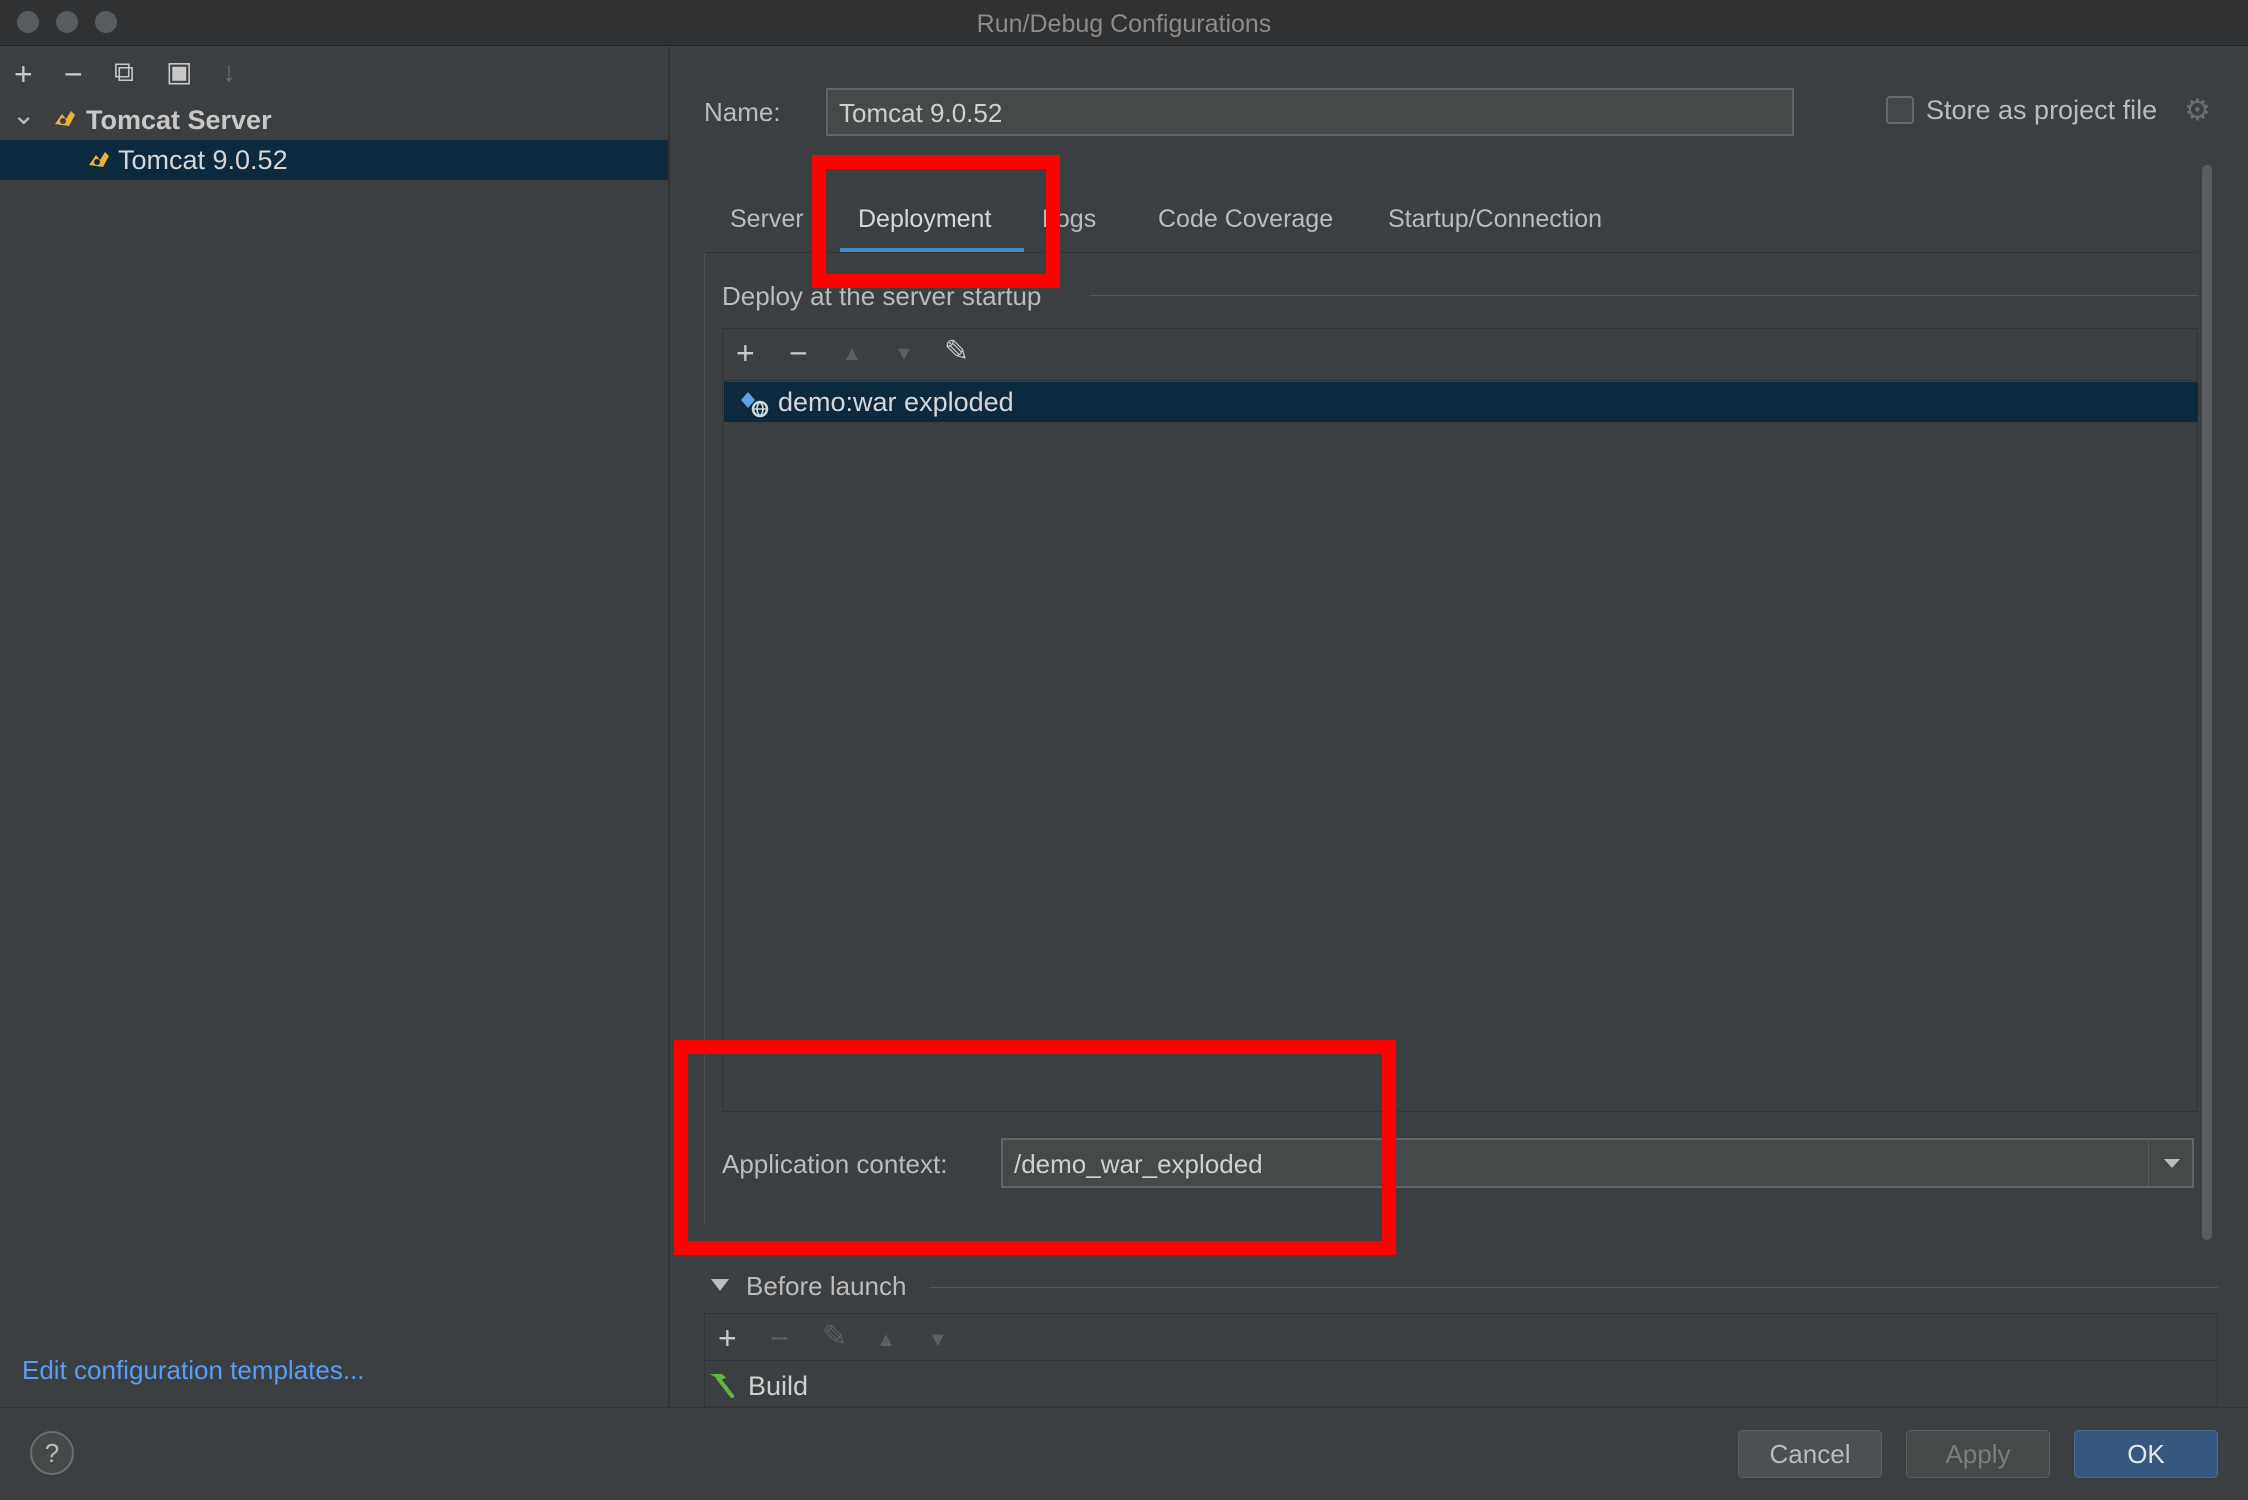 The image size is (2248, 1500). What do you see at coordinates (73, 74) in the screenshot?
I see `remove-configuration-icon: −` at bounding box center [73, 74].